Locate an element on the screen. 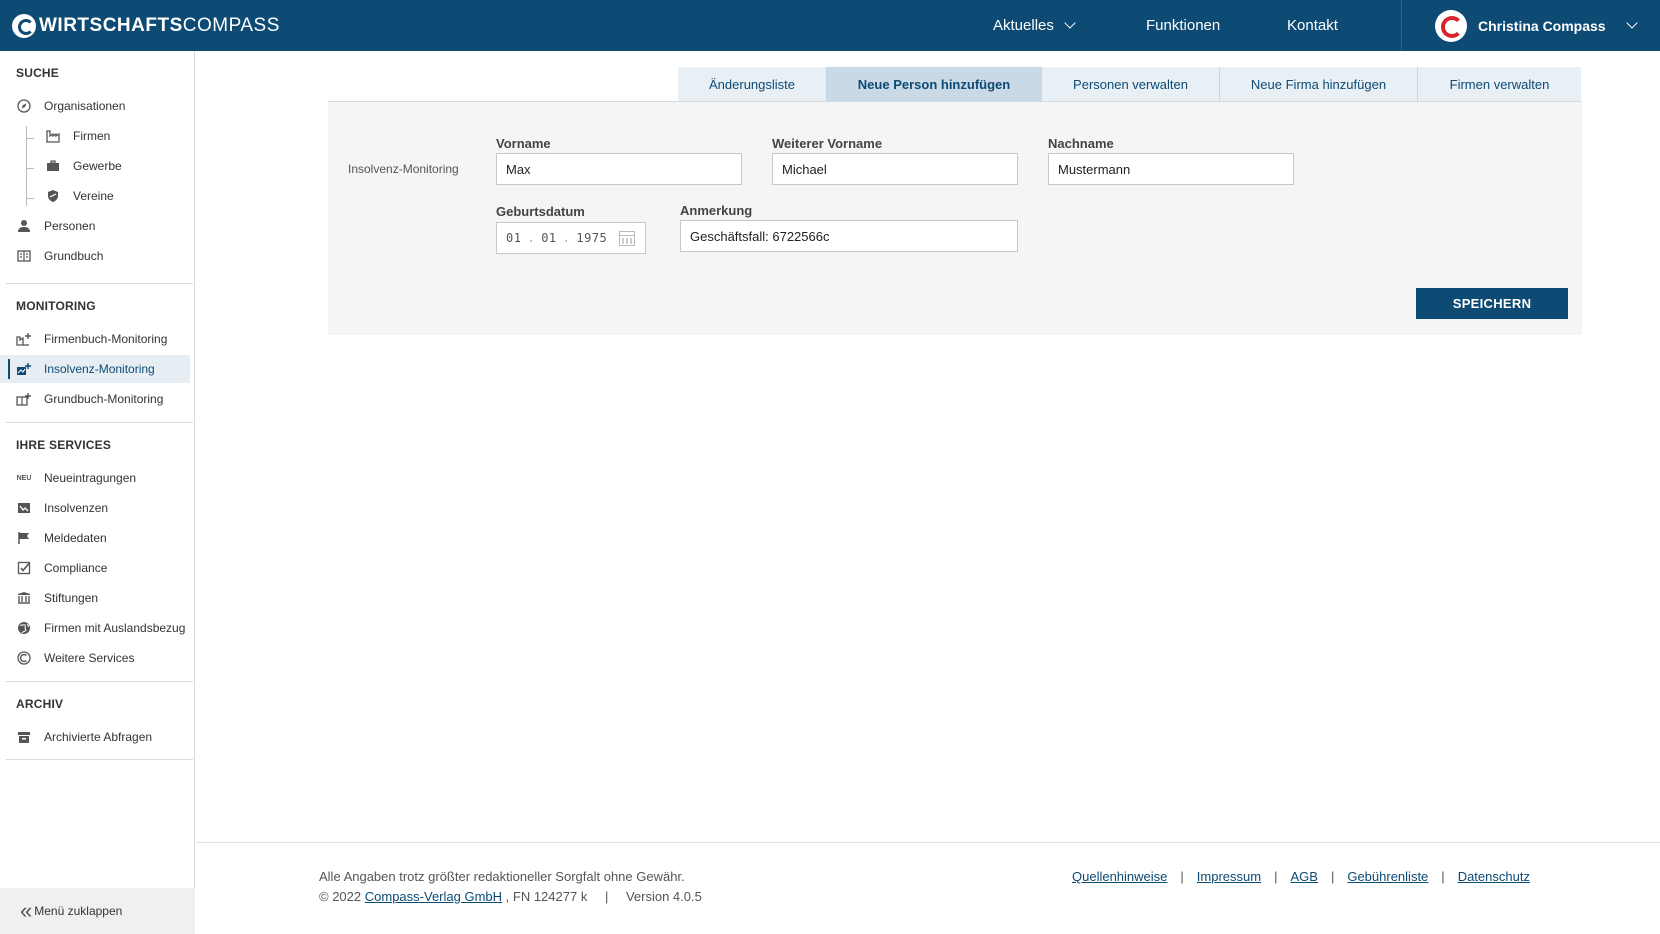 This screenshot has height=934, width=1660. sidebar-item-label: Organisationen is located at coordinates (85, 106).